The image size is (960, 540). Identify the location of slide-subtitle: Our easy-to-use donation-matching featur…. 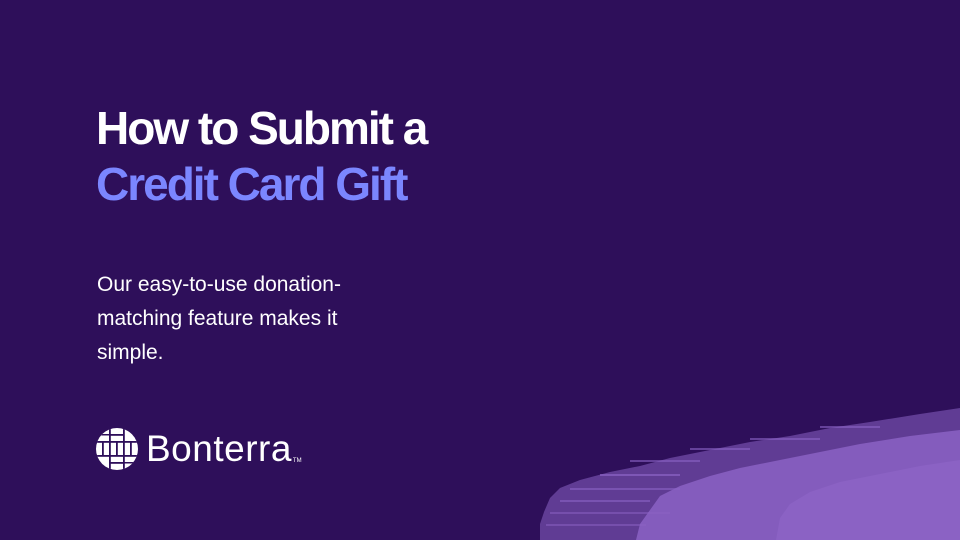
(219, 318).